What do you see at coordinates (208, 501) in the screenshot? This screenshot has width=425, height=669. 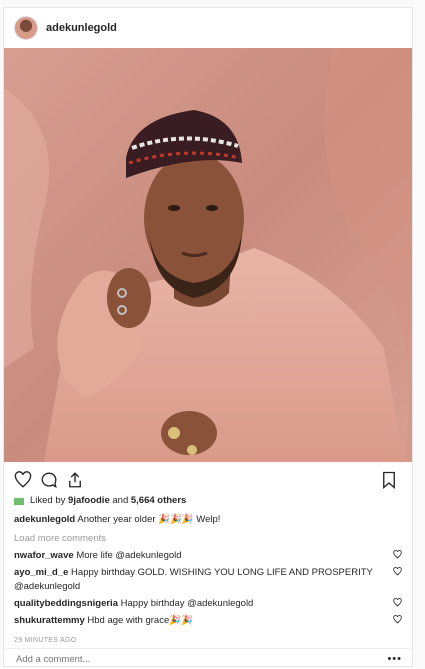 I see `likes-line: Liked by 9jafoodie and 5,664 others` at bounding box center [208, 501].